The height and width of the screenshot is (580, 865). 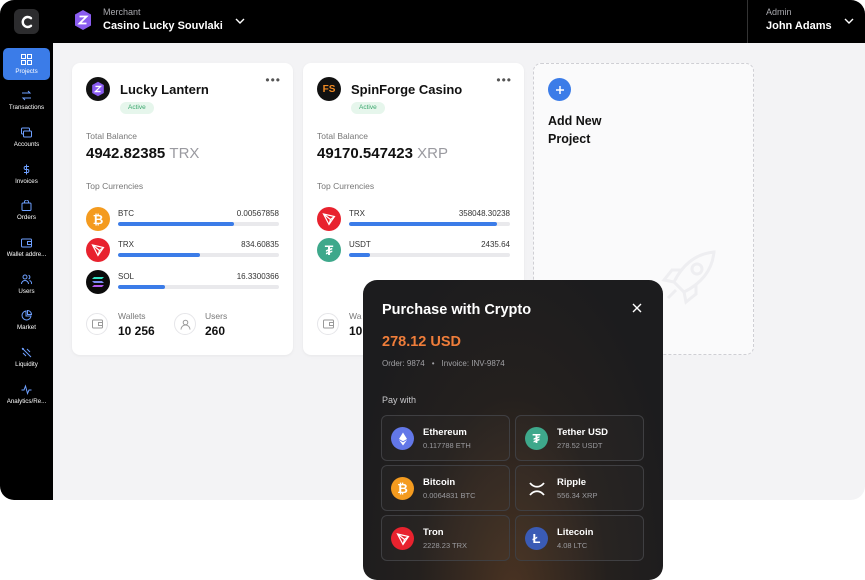 I want to click on user-icon, so click(x=185, y=324).